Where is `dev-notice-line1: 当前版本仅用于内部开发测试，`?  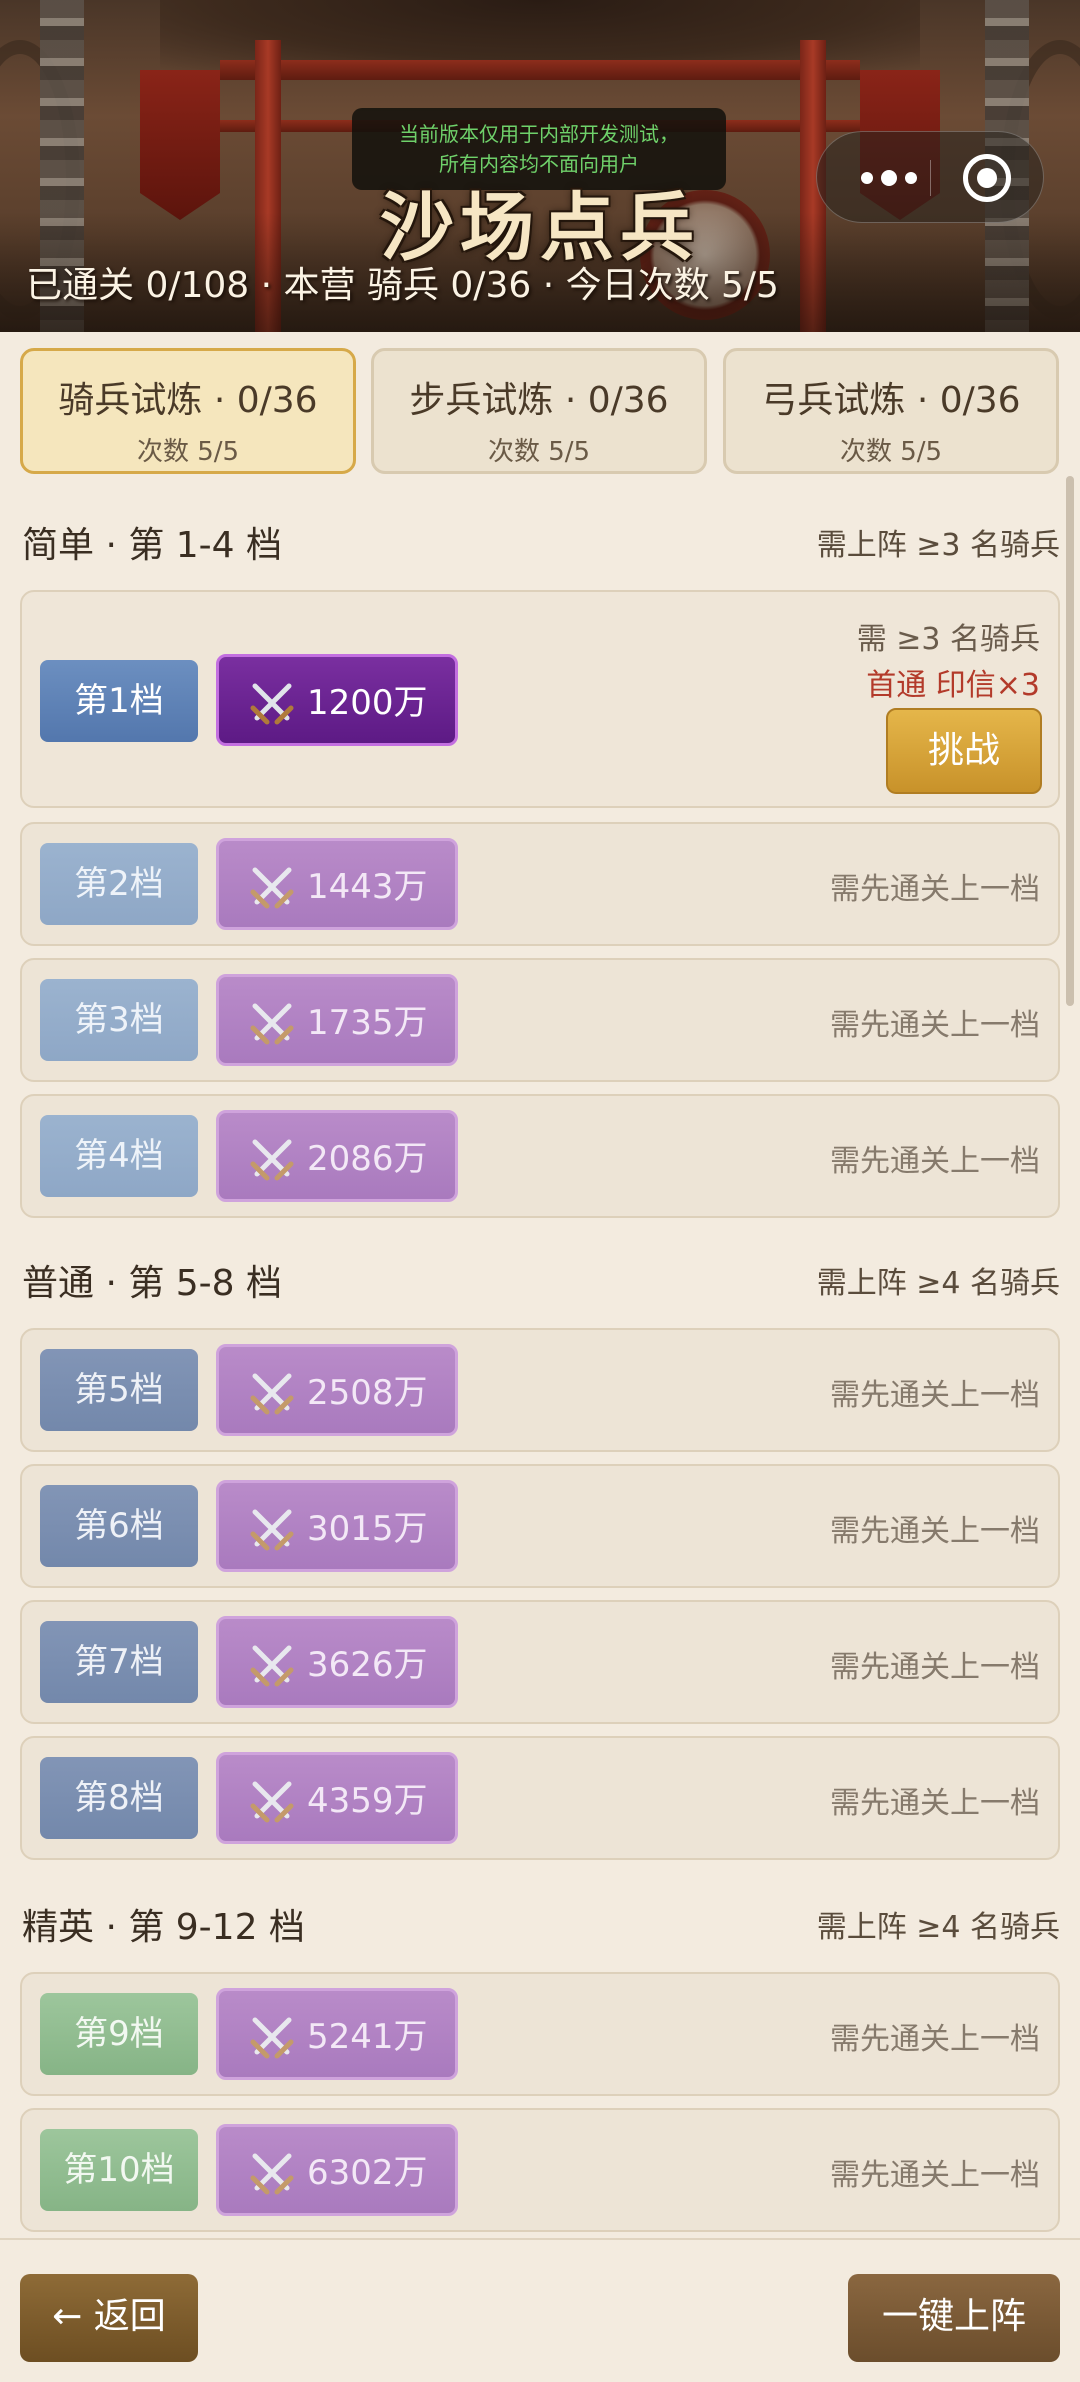
dev-notice-line1: 当前版本仅用于内部开发测试， is located at coordinates (539, 134).